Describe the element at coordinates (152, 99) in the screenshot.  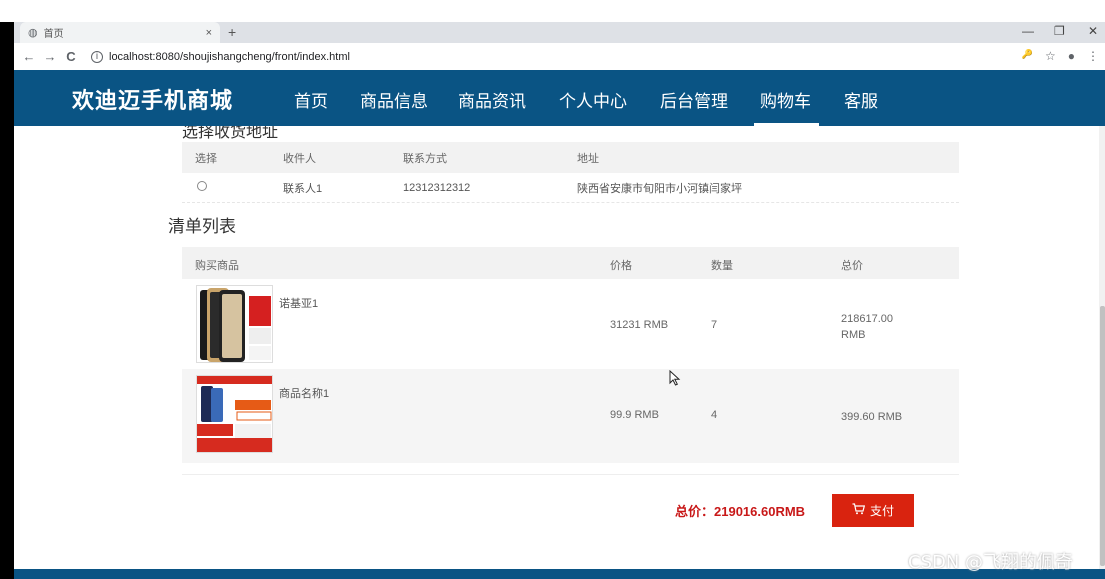
I see `site-brand: 欢迪迈手机商城` at that location.